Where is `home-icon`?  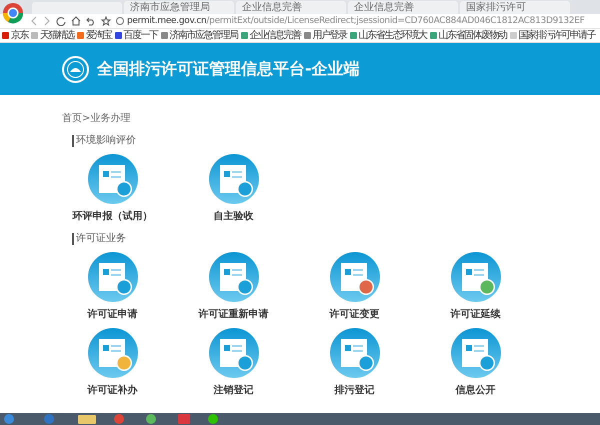
home-icon is located at coordinates (76, 21).